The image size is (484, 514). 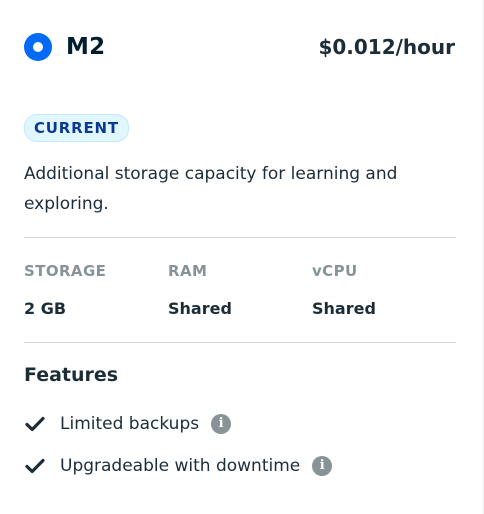 I want to click on tier-price: $0.012/hour, so click(x=386, y=47).